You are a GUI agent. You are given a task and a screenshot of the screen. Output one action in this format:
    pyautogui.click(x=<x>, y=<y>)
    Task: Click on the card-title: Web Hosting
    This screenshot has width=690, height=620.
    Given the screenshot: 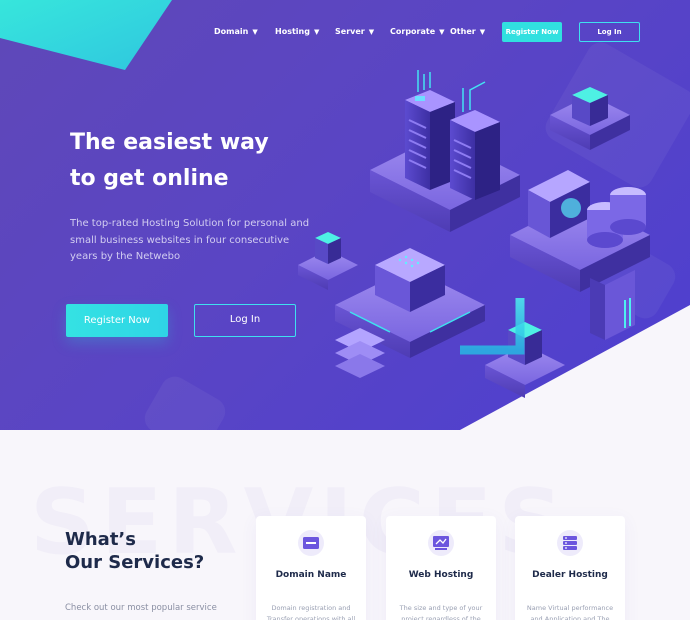 What is the action you would take?
    pyautogui.click(x=441, y=575)
    